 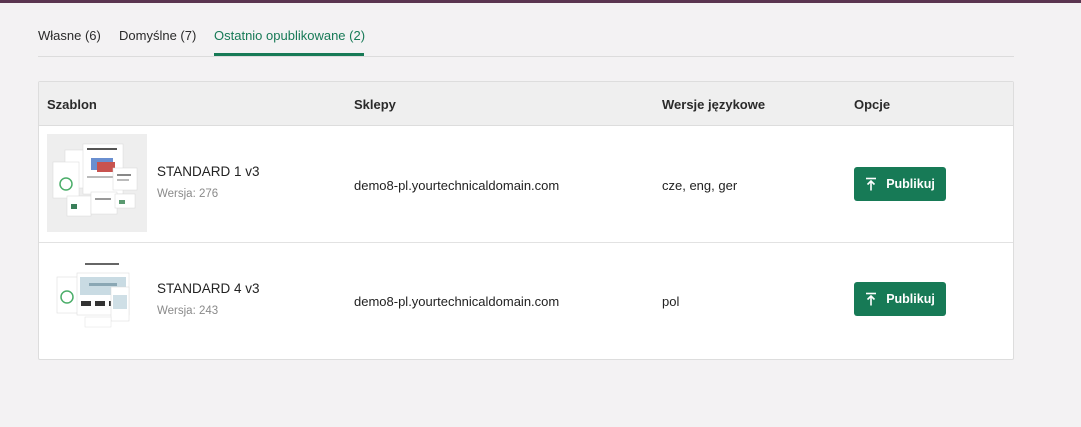 I want to click on template-version: Wersja: 243, so click(x=188, y=311).